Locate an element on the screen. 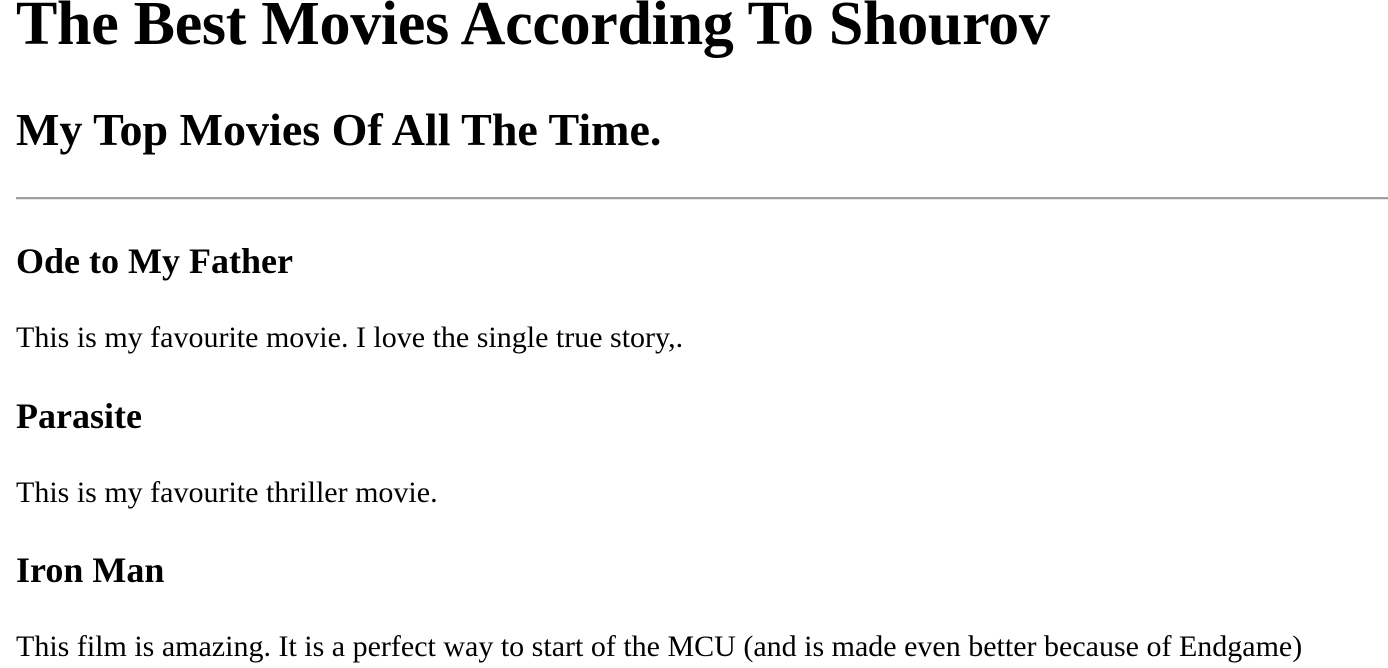  movie-title: Parasite is located at coordinates (79, 416).